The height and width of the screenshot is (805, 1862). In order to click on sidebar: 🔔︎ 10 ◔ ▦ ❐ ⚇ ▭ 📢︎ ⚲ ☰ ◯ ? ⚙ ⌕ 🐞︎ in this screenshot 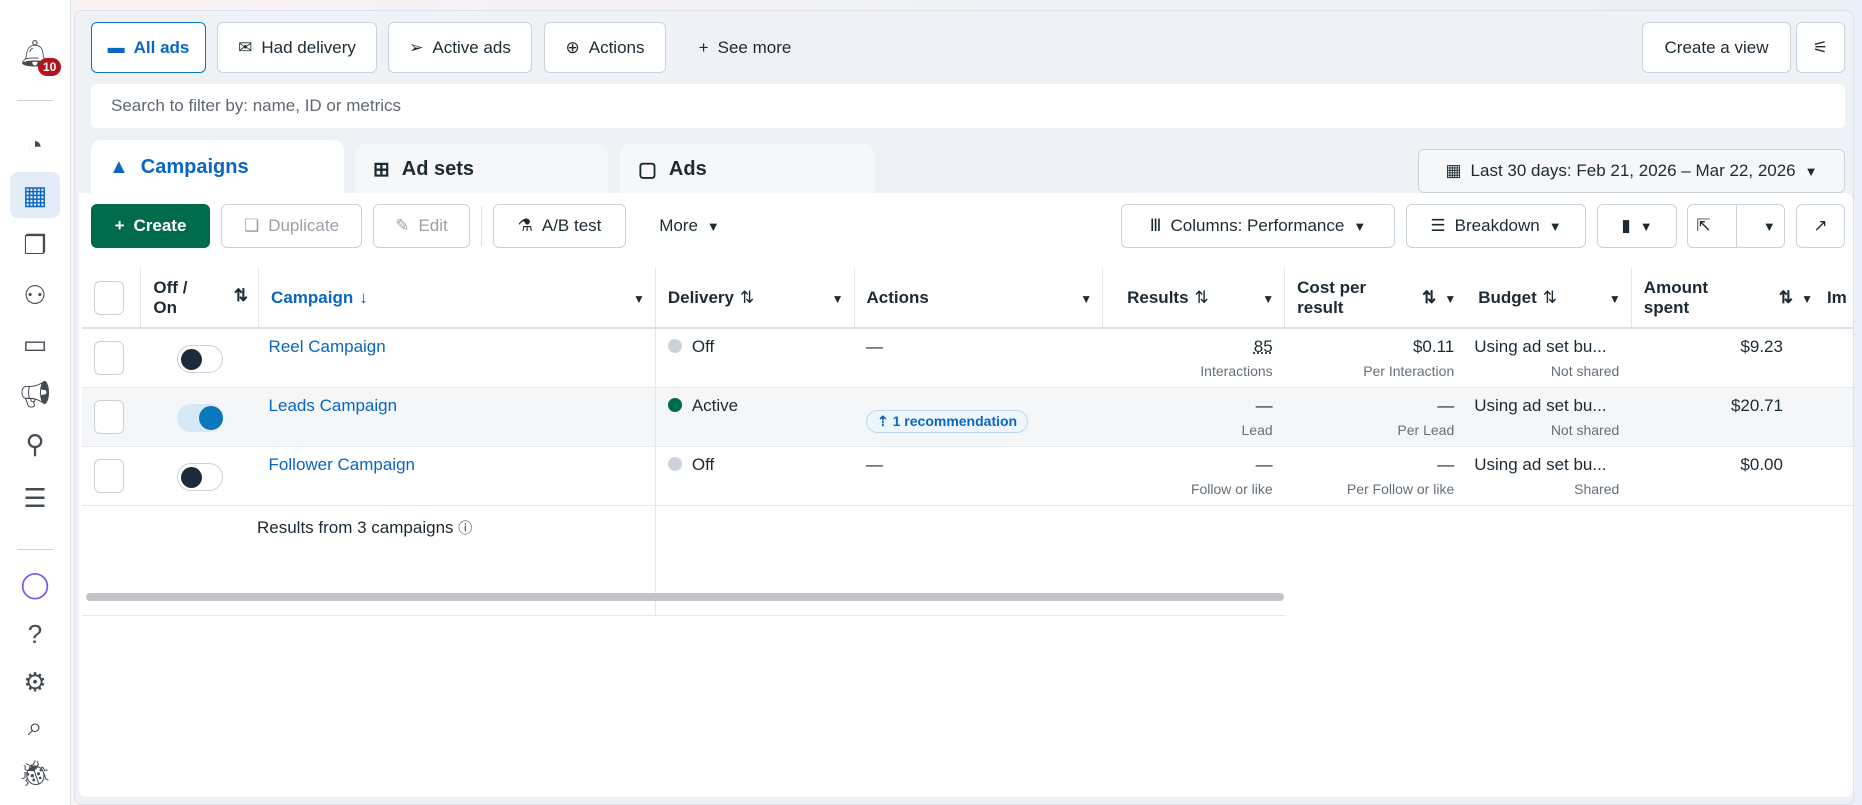, I will do `click(35, 402)`.